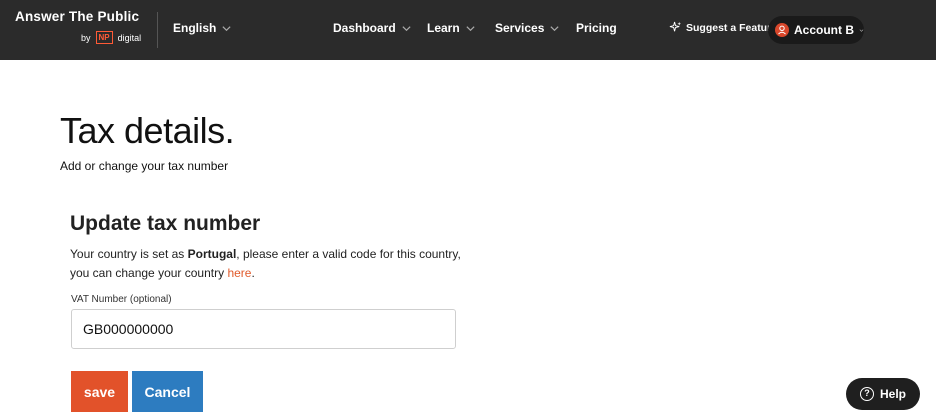  What do you see at coordinates (195, 28) in the screenshot?
I see `language-label: English` at bounding box center [195, 28].